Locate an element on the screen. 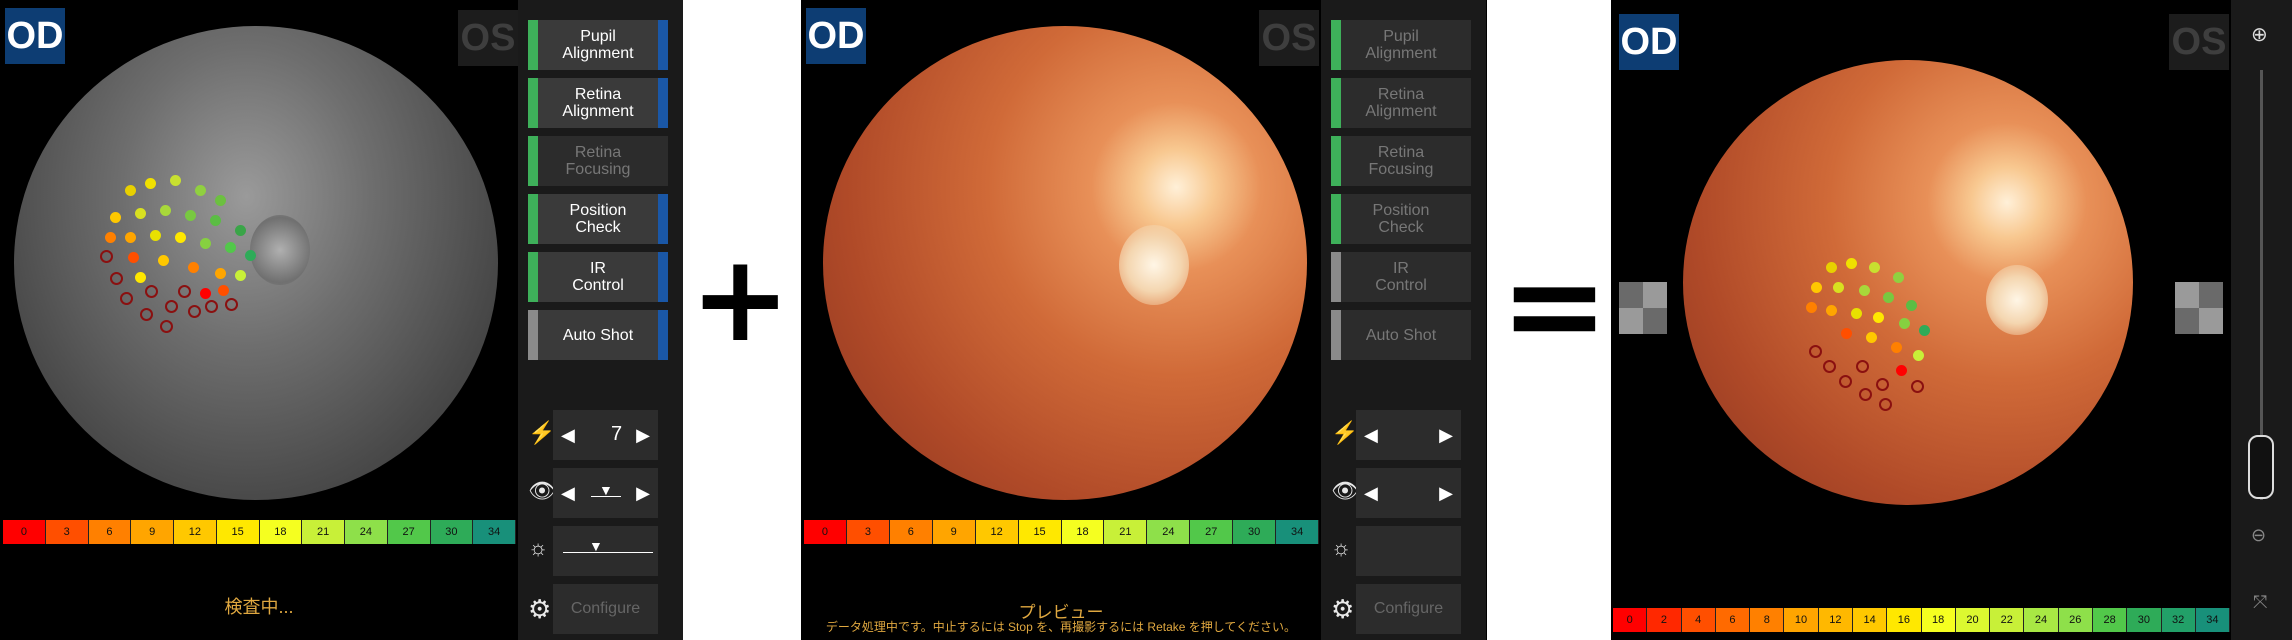 Image resolution: width=2292 pixels, height=640 pixels. scale-cell: 12 is located at coordinates (997, 532).